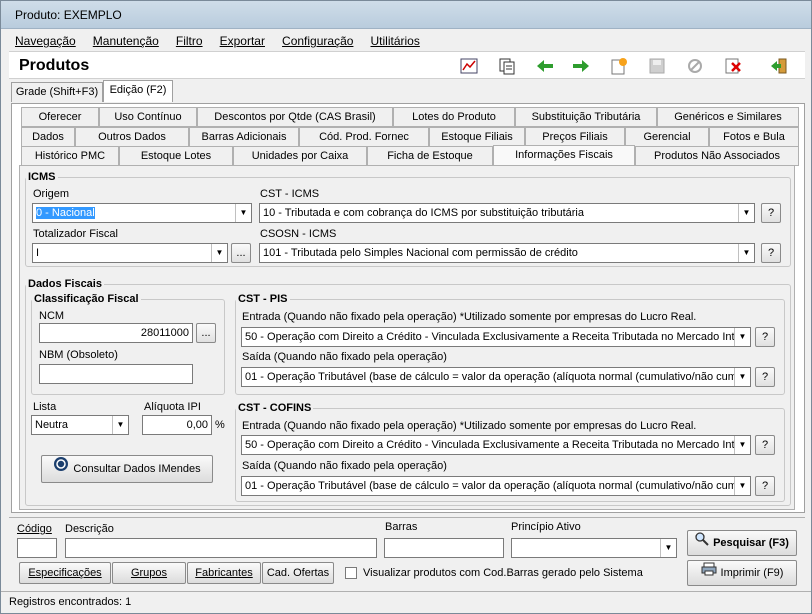 The width and height of the screenshot is (812, 614). I want to click on cofins-saida-label: Saída (Quando não fixado pela operação), so click(344, 466).